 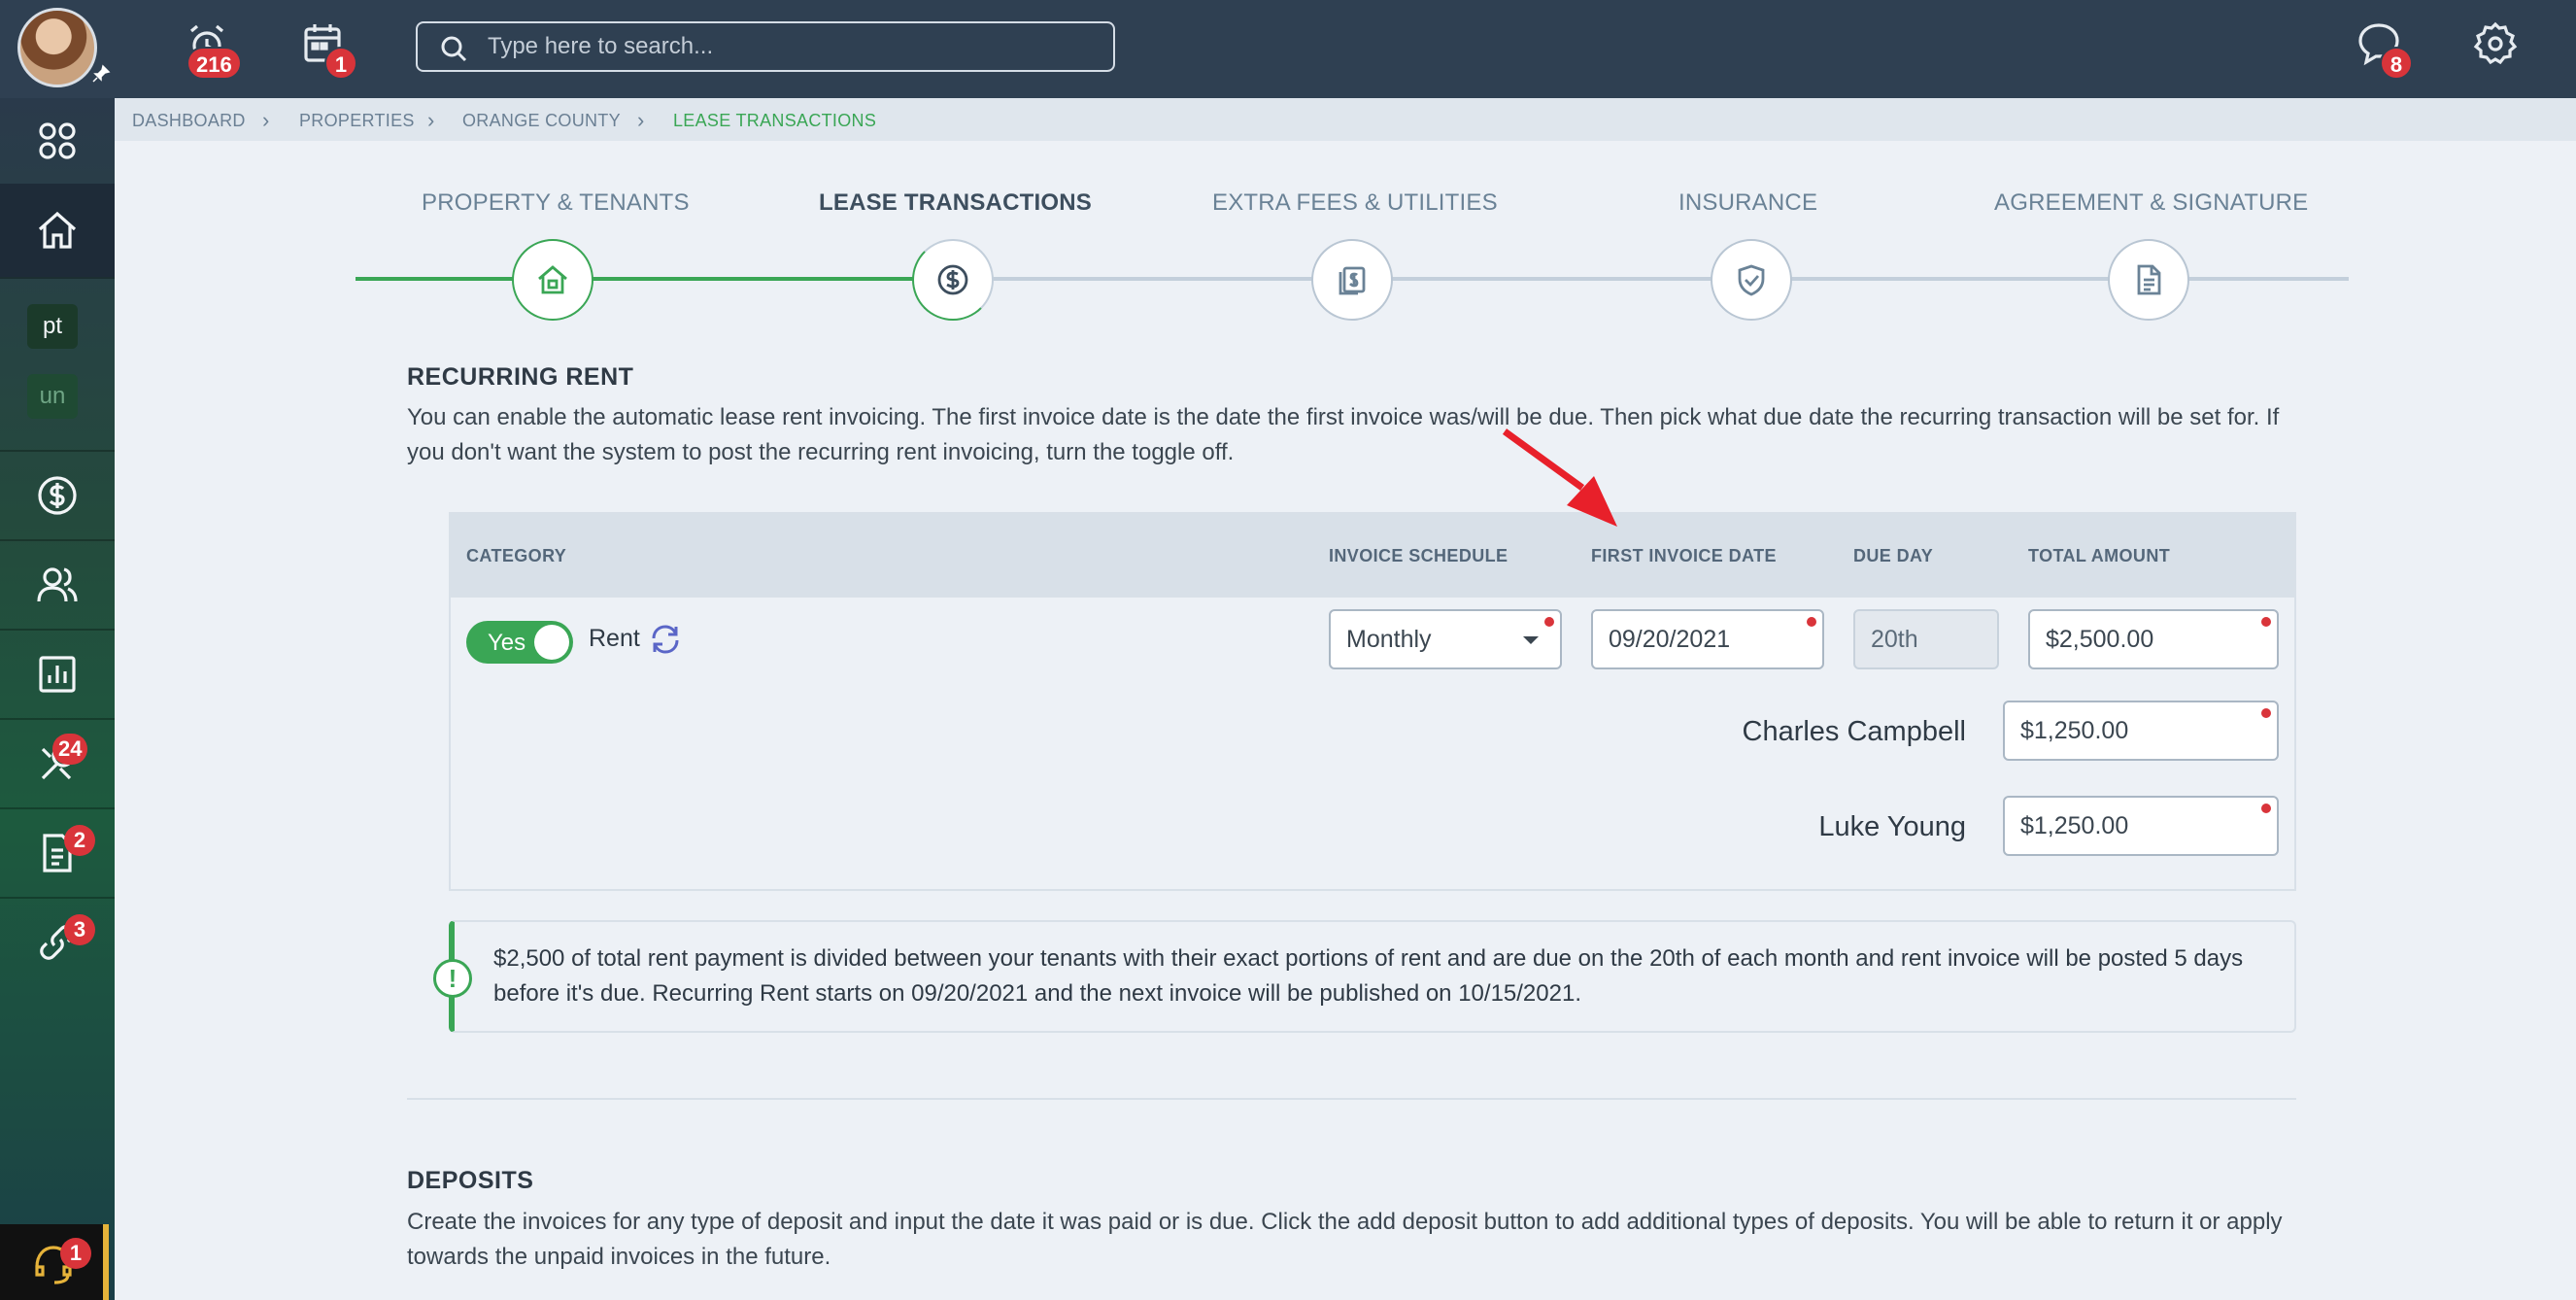 I want to click on bills-icon, so click(x=1352, y=280).